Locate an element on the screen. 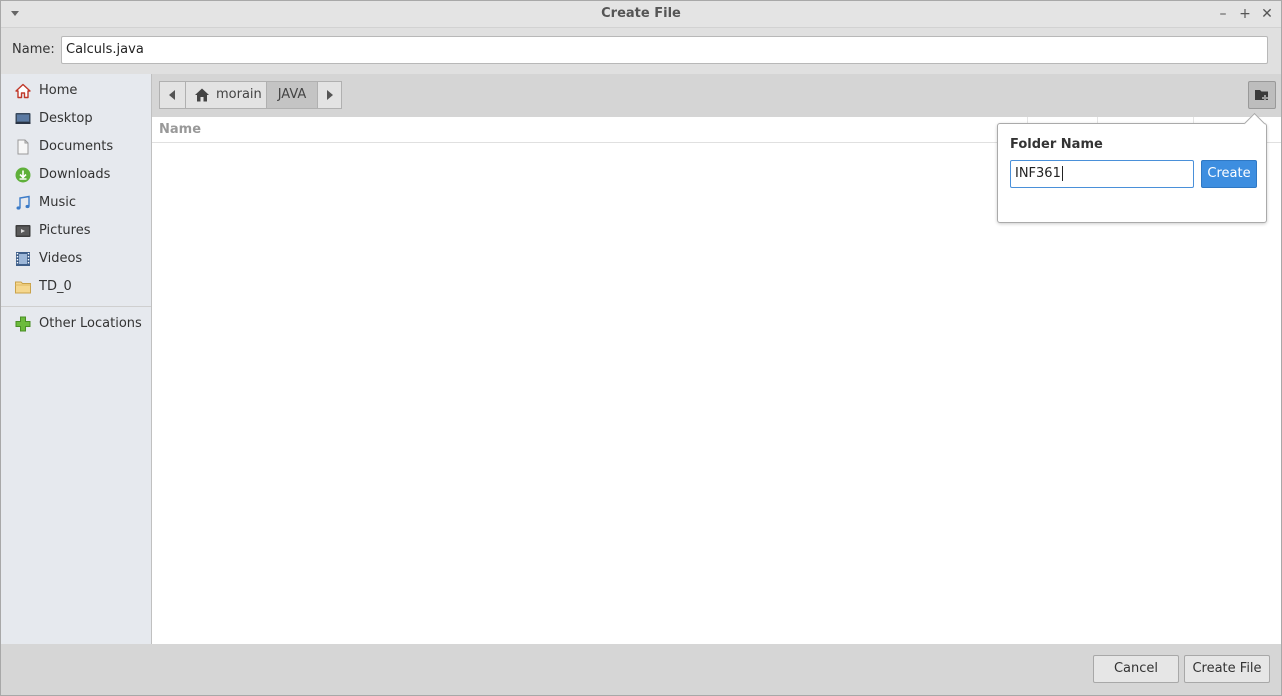 This screenshot has height=696, width=1282. dialog-action-bar: Cancel Create File is located at coordinates (641, 669).